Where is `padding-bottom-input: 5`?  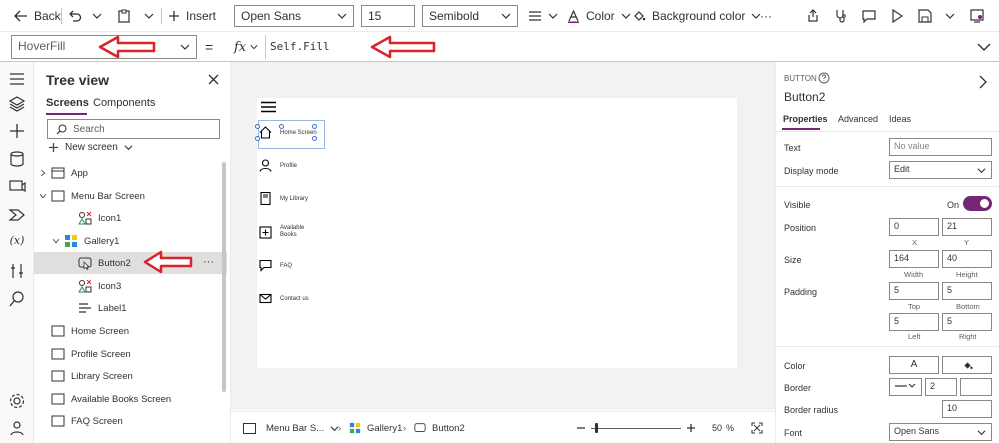
padding-bottom-input: 5 is located at coordinates (967, 291).